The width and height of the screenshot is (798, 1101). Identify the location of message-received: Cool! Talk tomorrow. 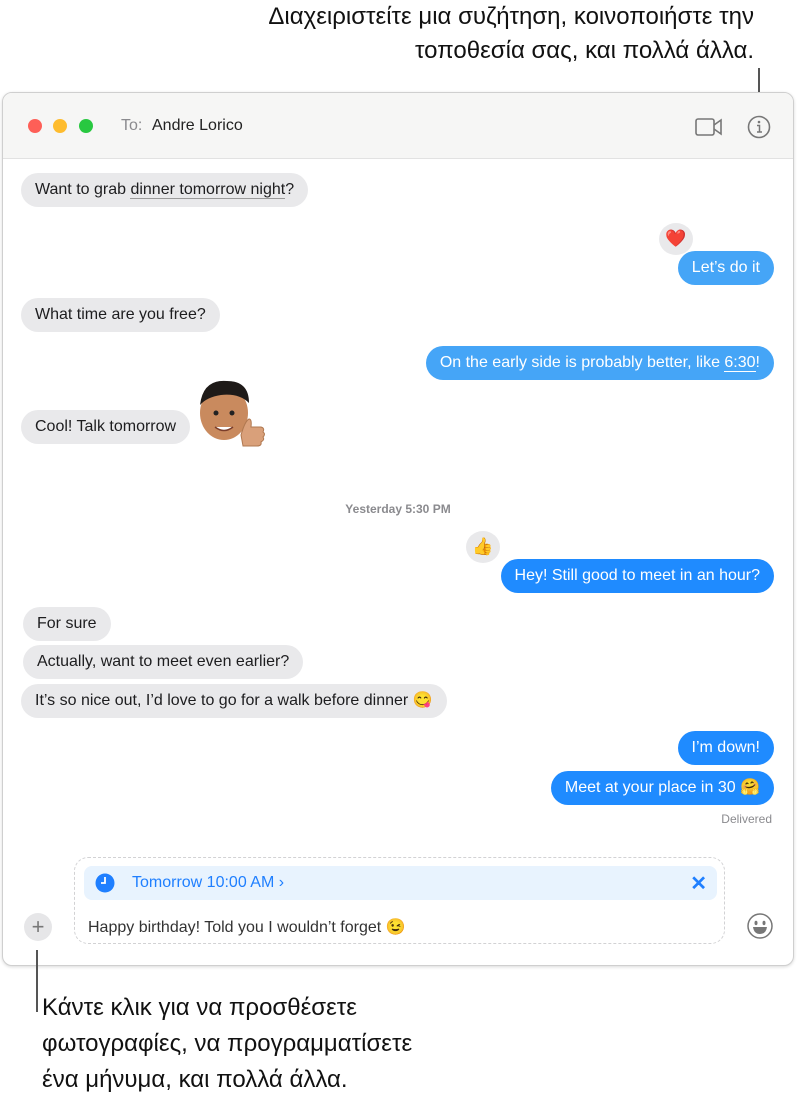
(106, 427).